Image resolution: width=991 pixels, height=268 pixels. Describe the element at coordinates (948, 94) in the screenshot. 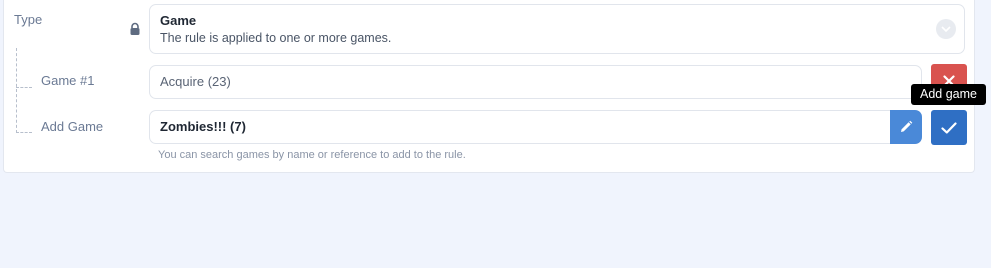

I see `add-game-tooltip: Add game` at that location.